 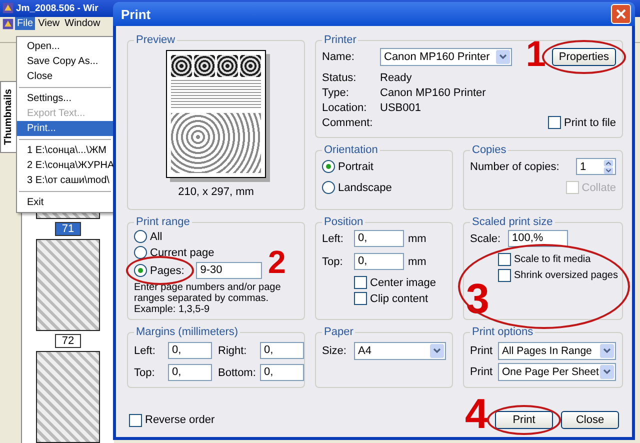 What do you see at coordinates (524, 420) in the screenshot?
I see `dialog-button: Print` at bounding box center [524, 420].